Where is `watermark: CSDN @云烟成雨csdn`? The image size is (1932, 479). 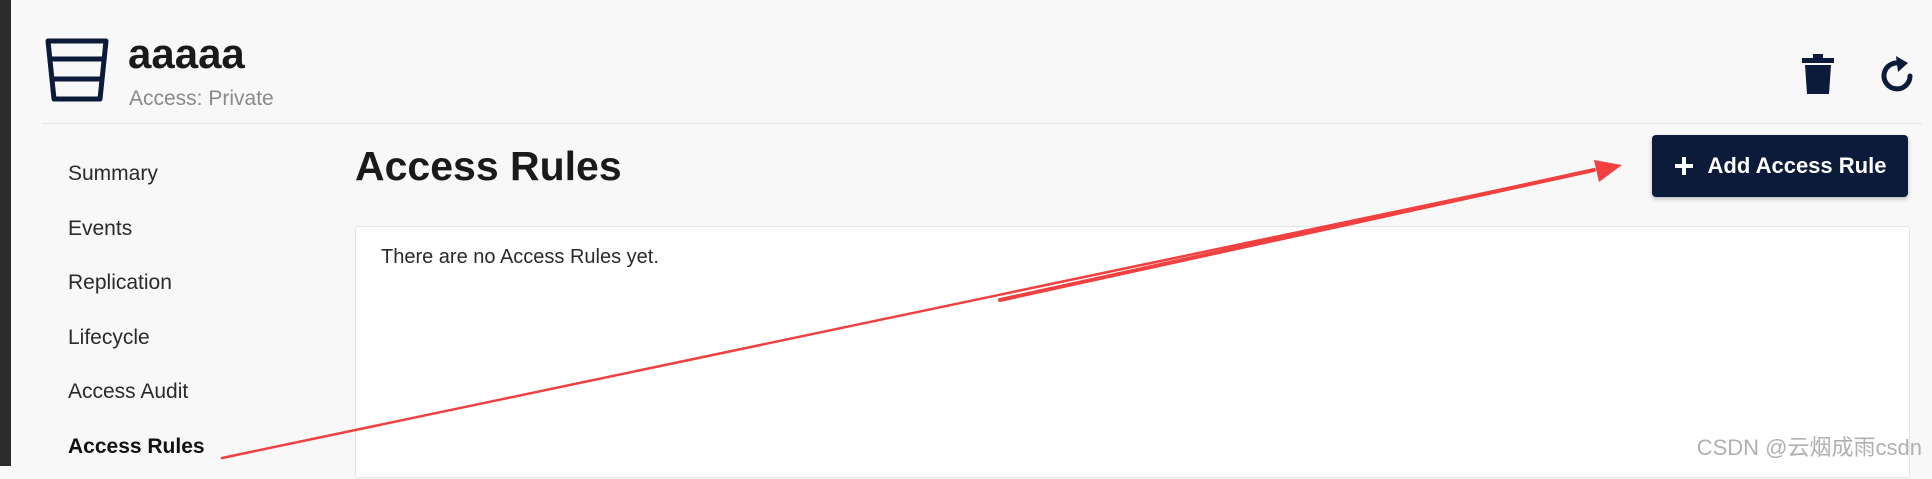
watermark: CSDN @云烟成雨csdn is located at coordinates (1809, 446).